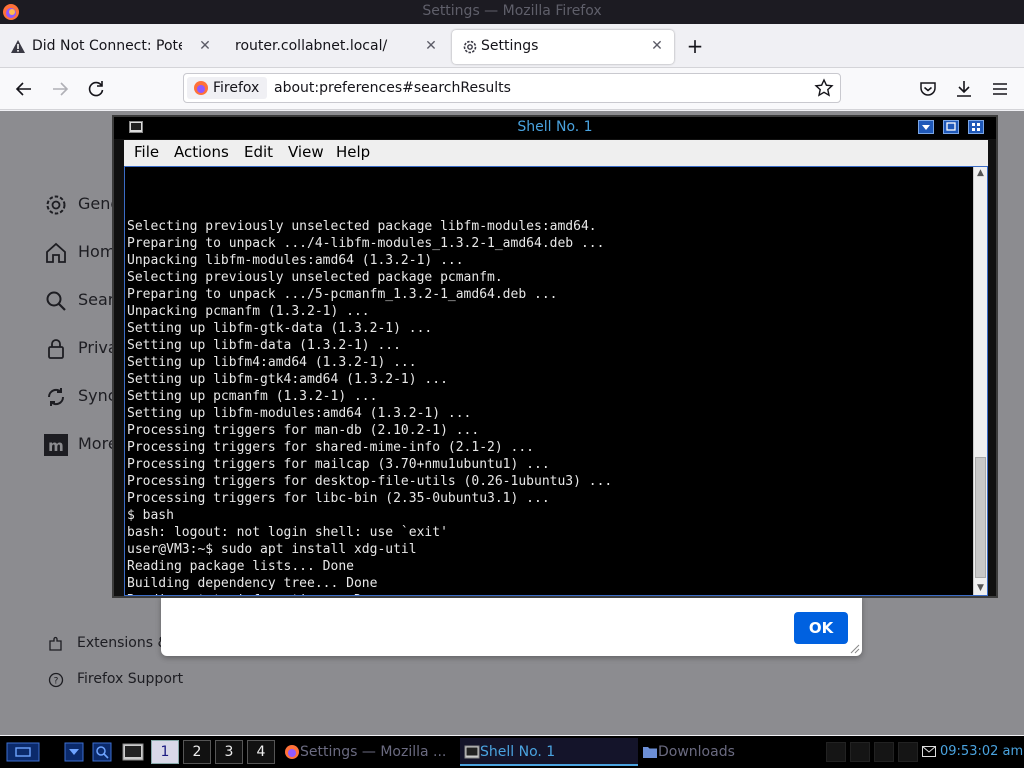  I want to click on minimize-button, so click(926, 127).